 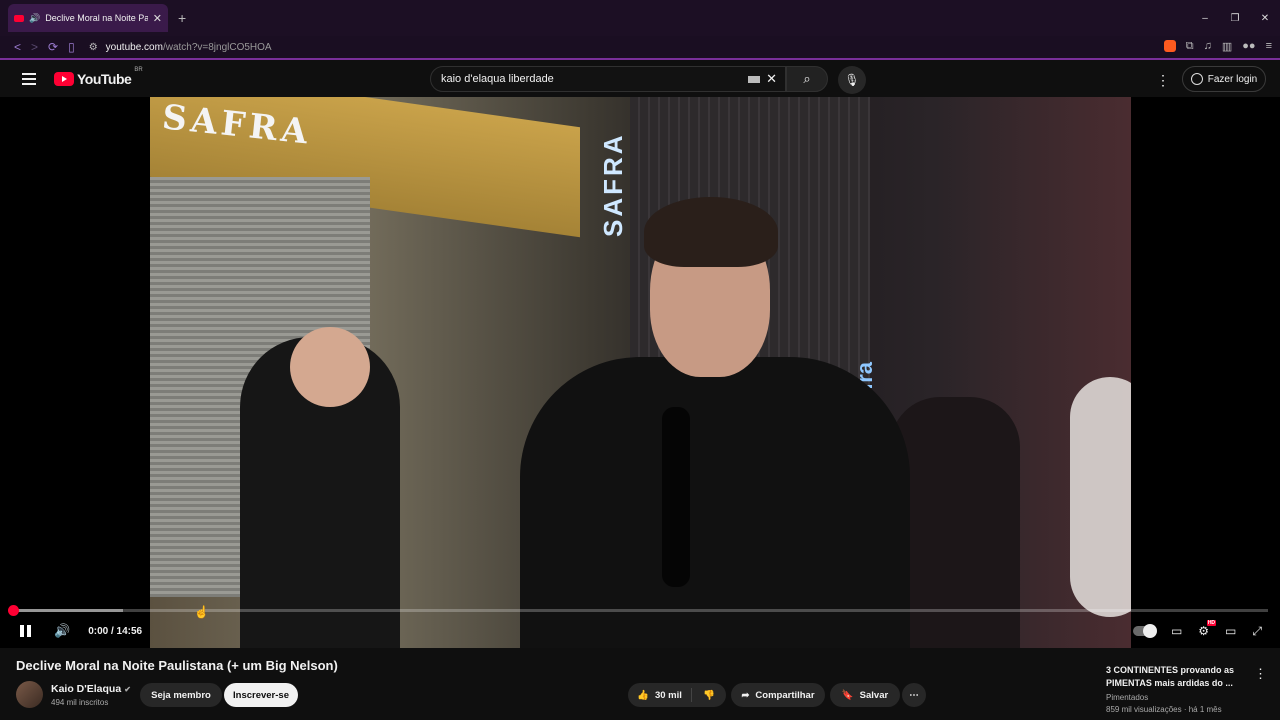 I want to click on search-query: kaio d'elaqua liberdade, so click(x=497, y=79).